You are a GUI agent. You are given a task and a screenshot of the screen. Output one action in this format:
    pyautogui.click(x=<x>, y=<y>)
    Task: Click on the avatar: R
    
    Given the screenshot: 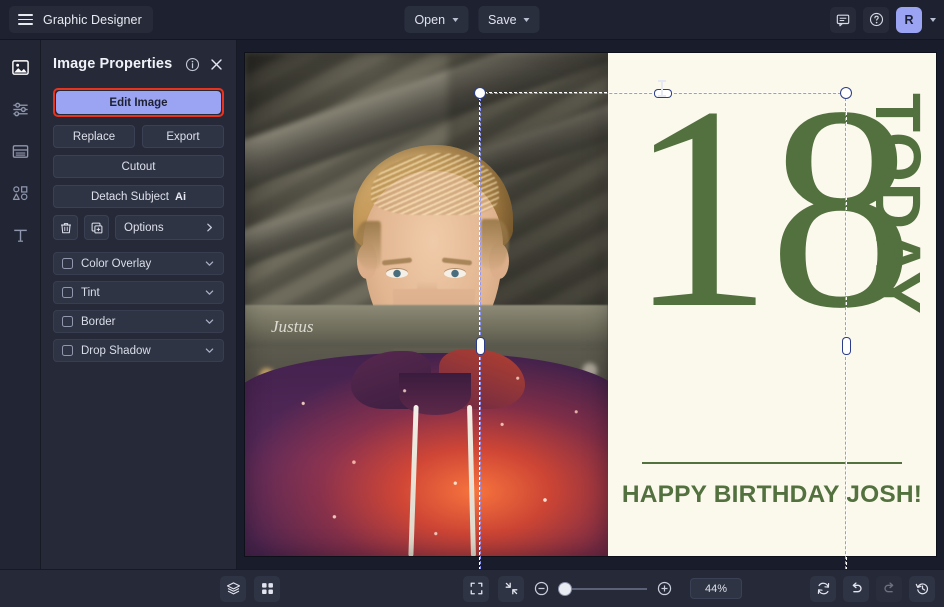 What is the action you would take?
    pyautogui.click(x=909, y=19)
    